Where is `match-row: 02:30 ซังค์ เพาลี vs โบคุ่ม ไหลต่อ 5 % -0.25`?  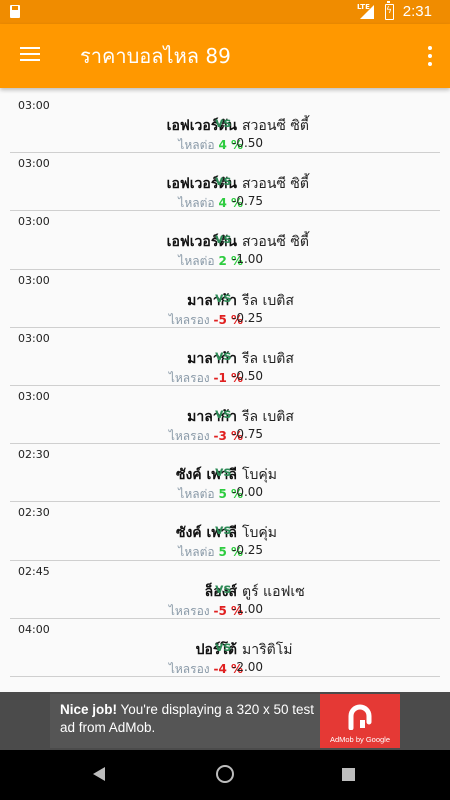 match-row: 02:30 ซังค์ เพาลี vs โบคุ่ม ไหลต่อ 5 % -0.25 is located at coordinates (225, 531).